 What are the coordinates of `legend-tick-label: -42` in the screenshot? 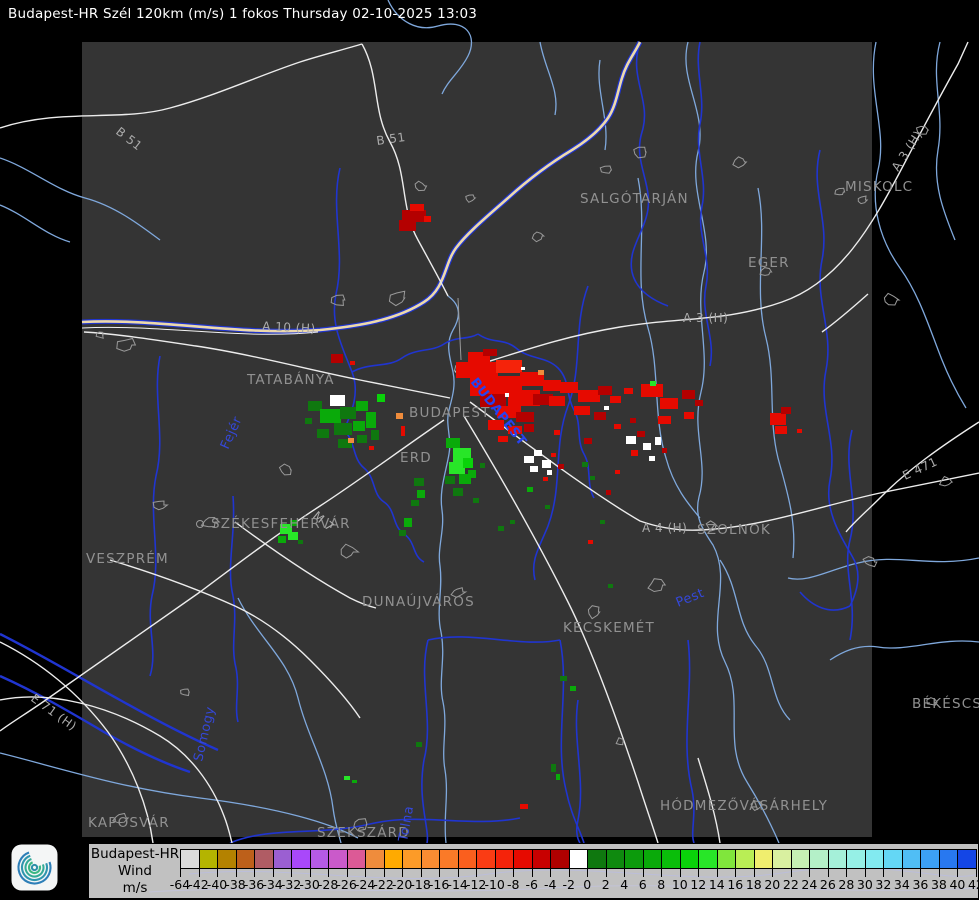 It's located at (198, 884).